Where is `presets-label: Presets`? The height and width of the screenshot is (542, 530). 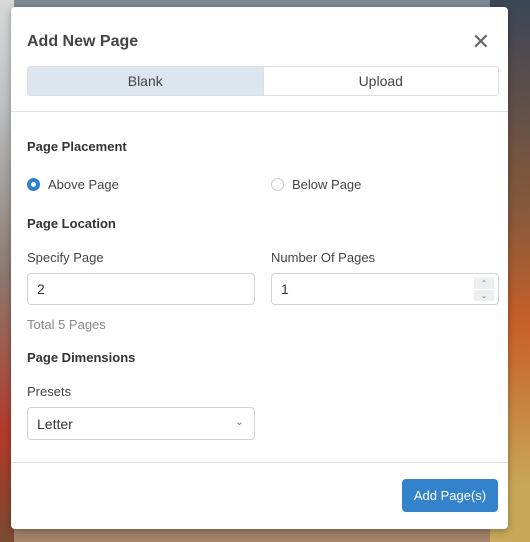
presets-label: Presets is located at coordinates (49, 391).